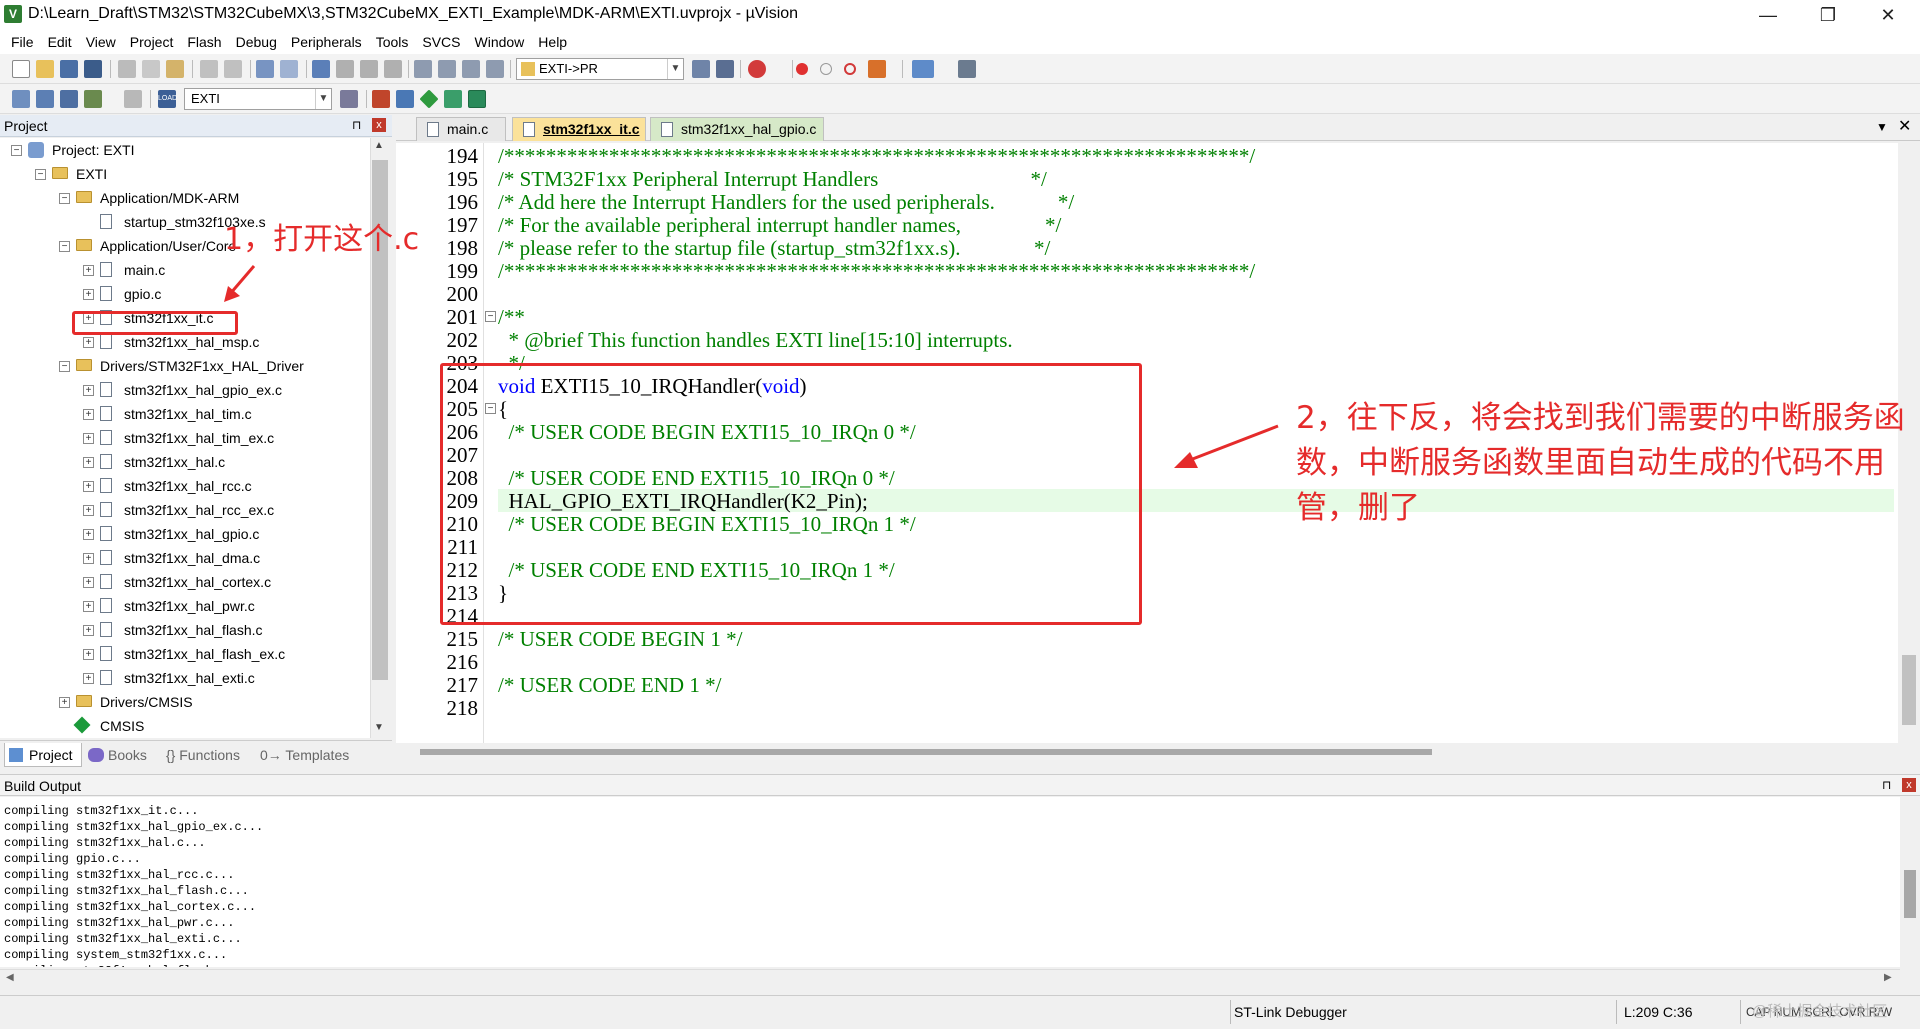  What do you see at coordinates (45, 69) in the screenshot?
I see `open-folder-icon` at bounding box center [45, 69].